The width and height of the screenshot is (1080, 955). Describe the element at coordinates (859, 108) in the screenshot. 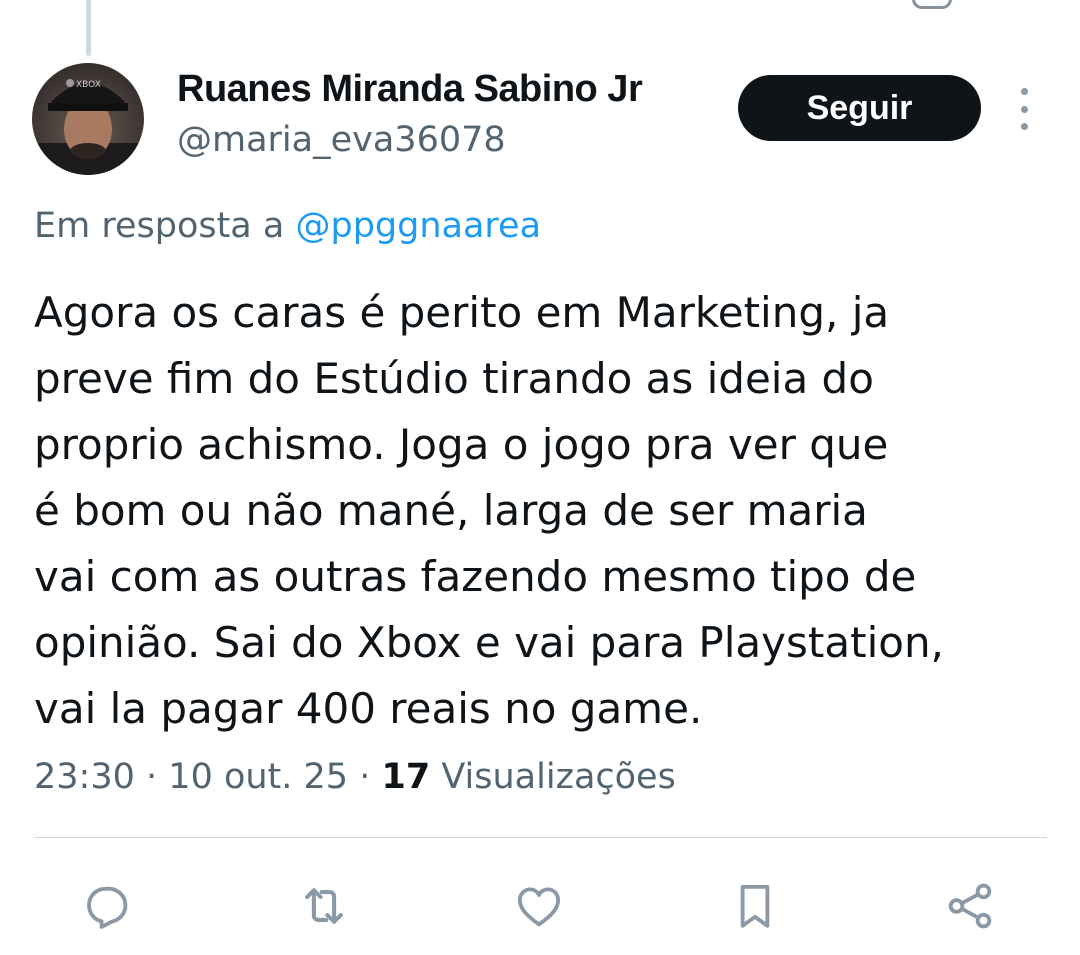

I see `follow-button: Seguir` at that location.